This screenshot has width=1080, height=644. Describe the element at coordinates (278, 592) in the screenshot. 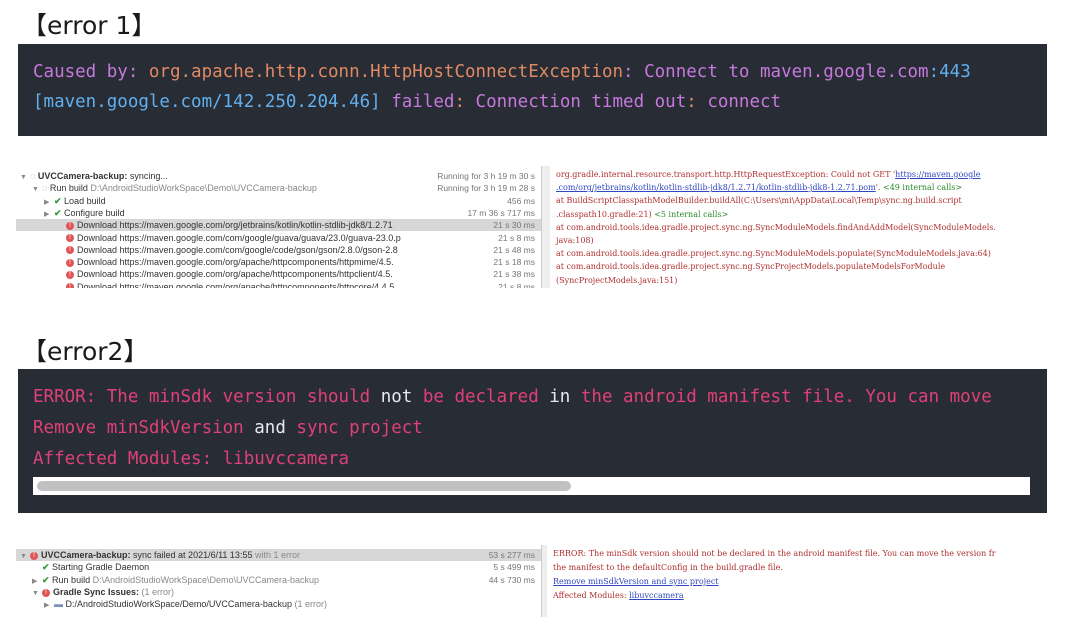

I see `tree-row: ▼! Gradle Sync Issues: (1 error)` at that location.